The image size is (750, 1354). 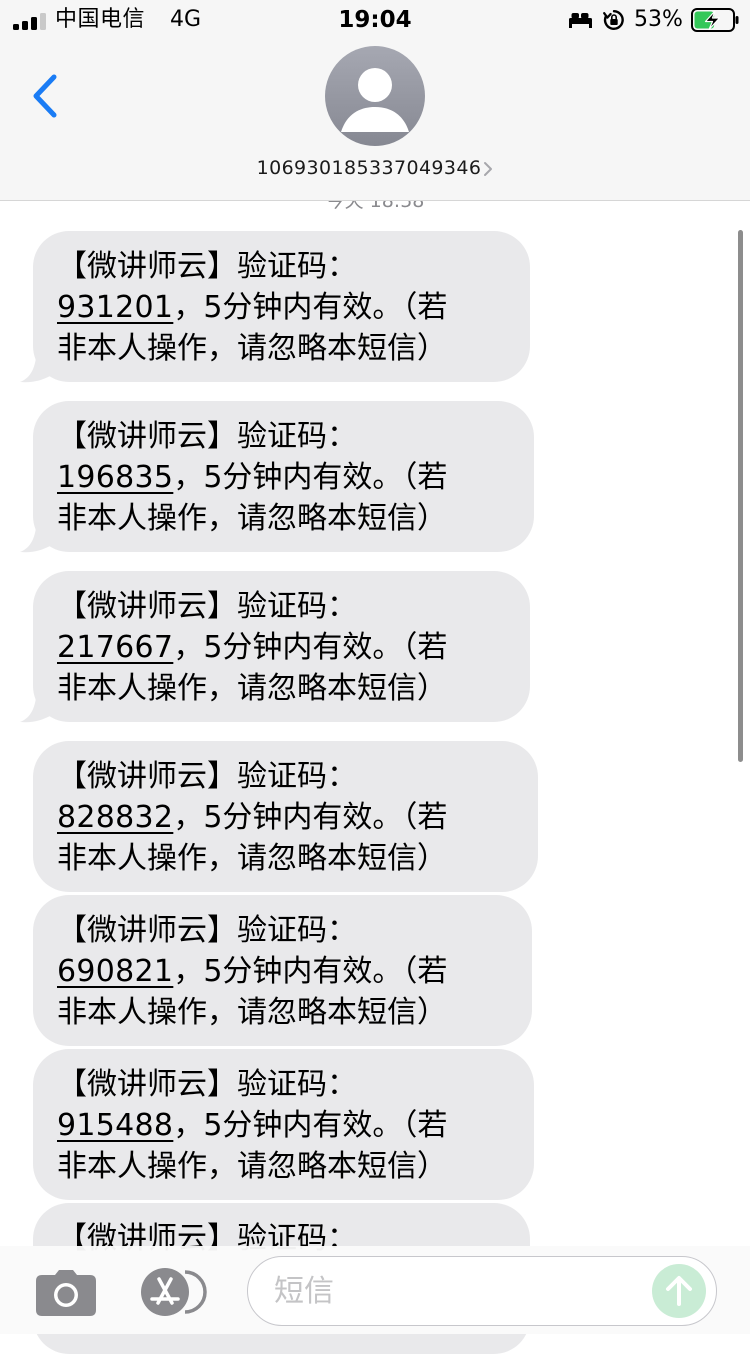 I want to click on verification-code-link: 690821, so click(x=115, y=971).